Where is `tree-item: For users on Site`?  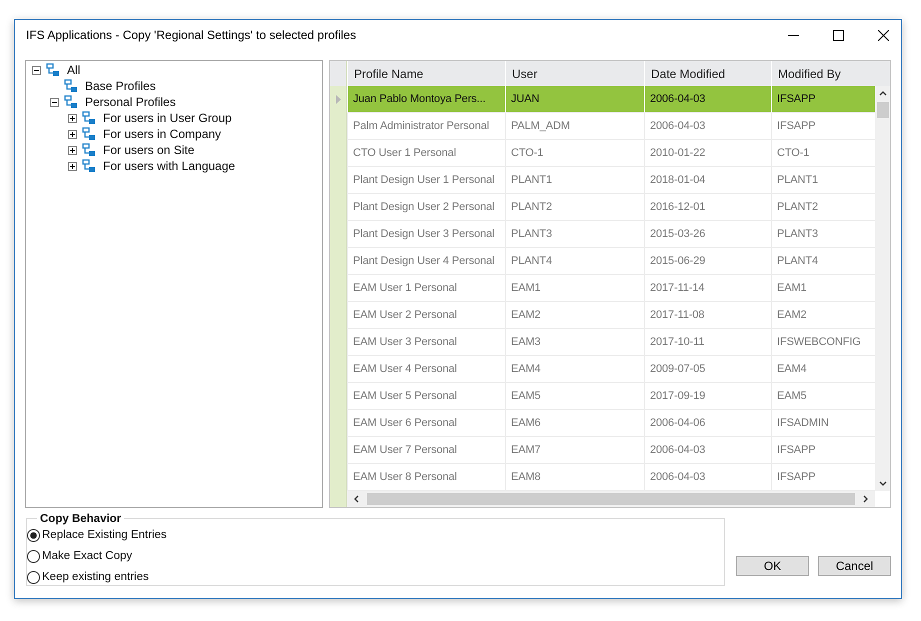 tree-item: For users on Site is located at coordinates (148, 150).